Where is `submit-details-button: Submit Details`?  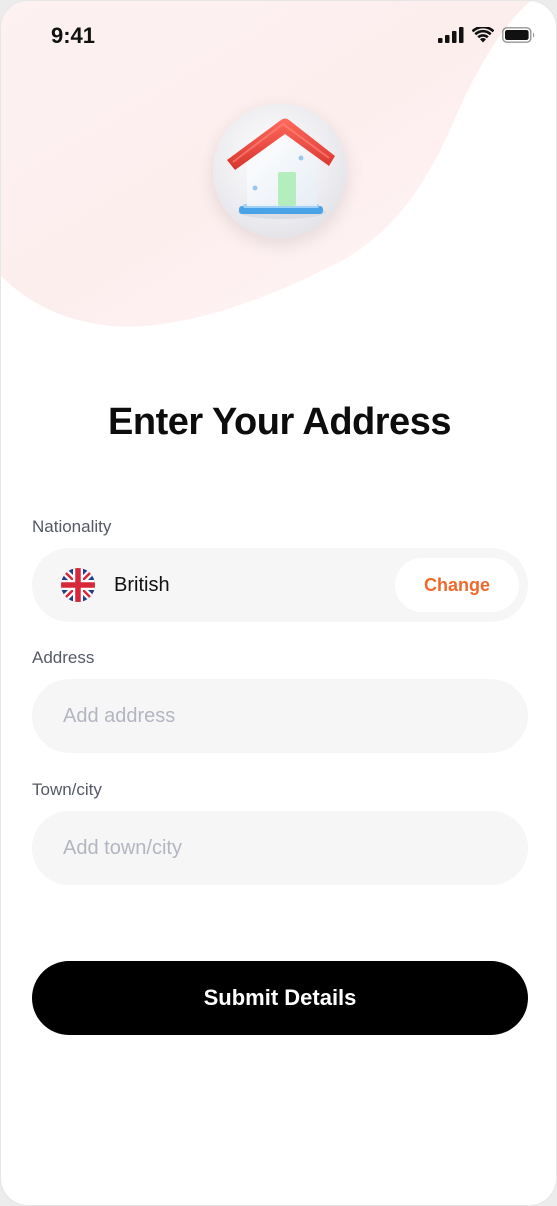
submit-details-button: Submit Details is located at coordinates (280, 998).